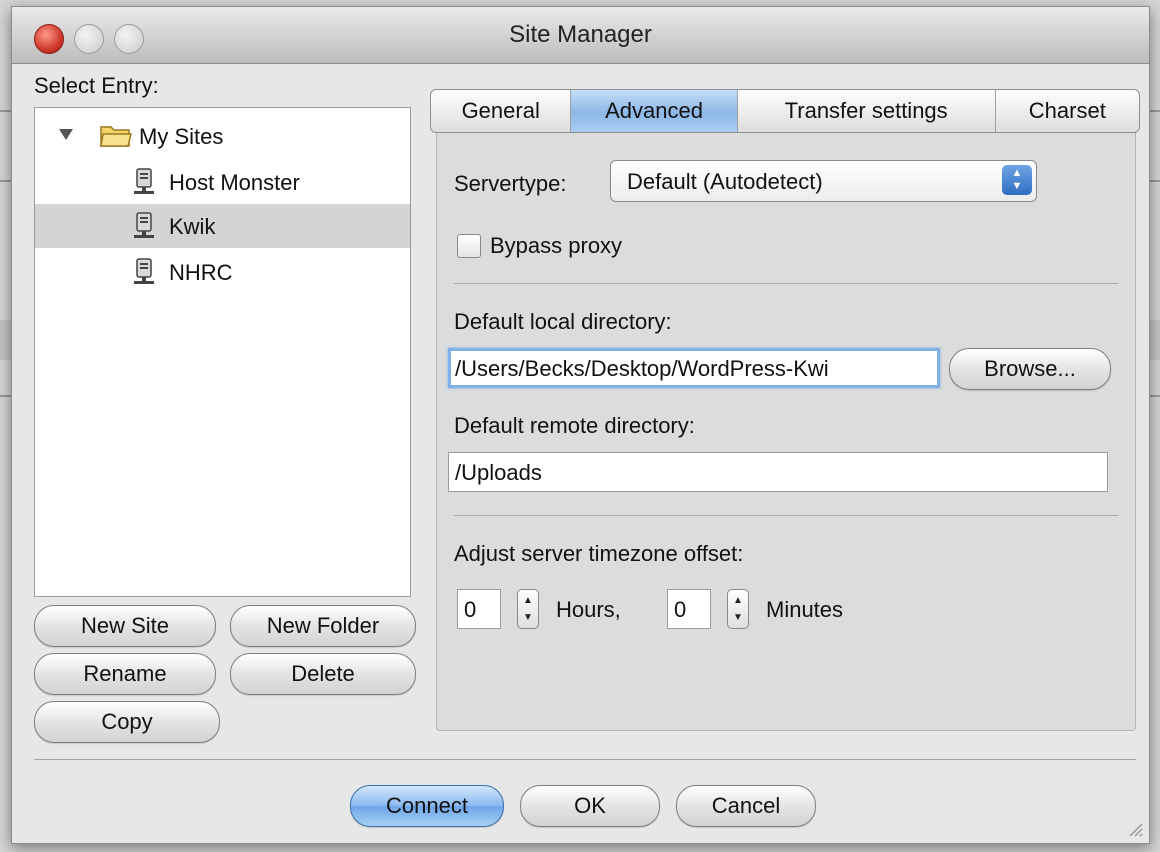 This screenshot has width=1160, height=852. What do you see at coordinates (585, 759) in the screenshot?
I see `footer-divider` at bounding box center [585, 759].